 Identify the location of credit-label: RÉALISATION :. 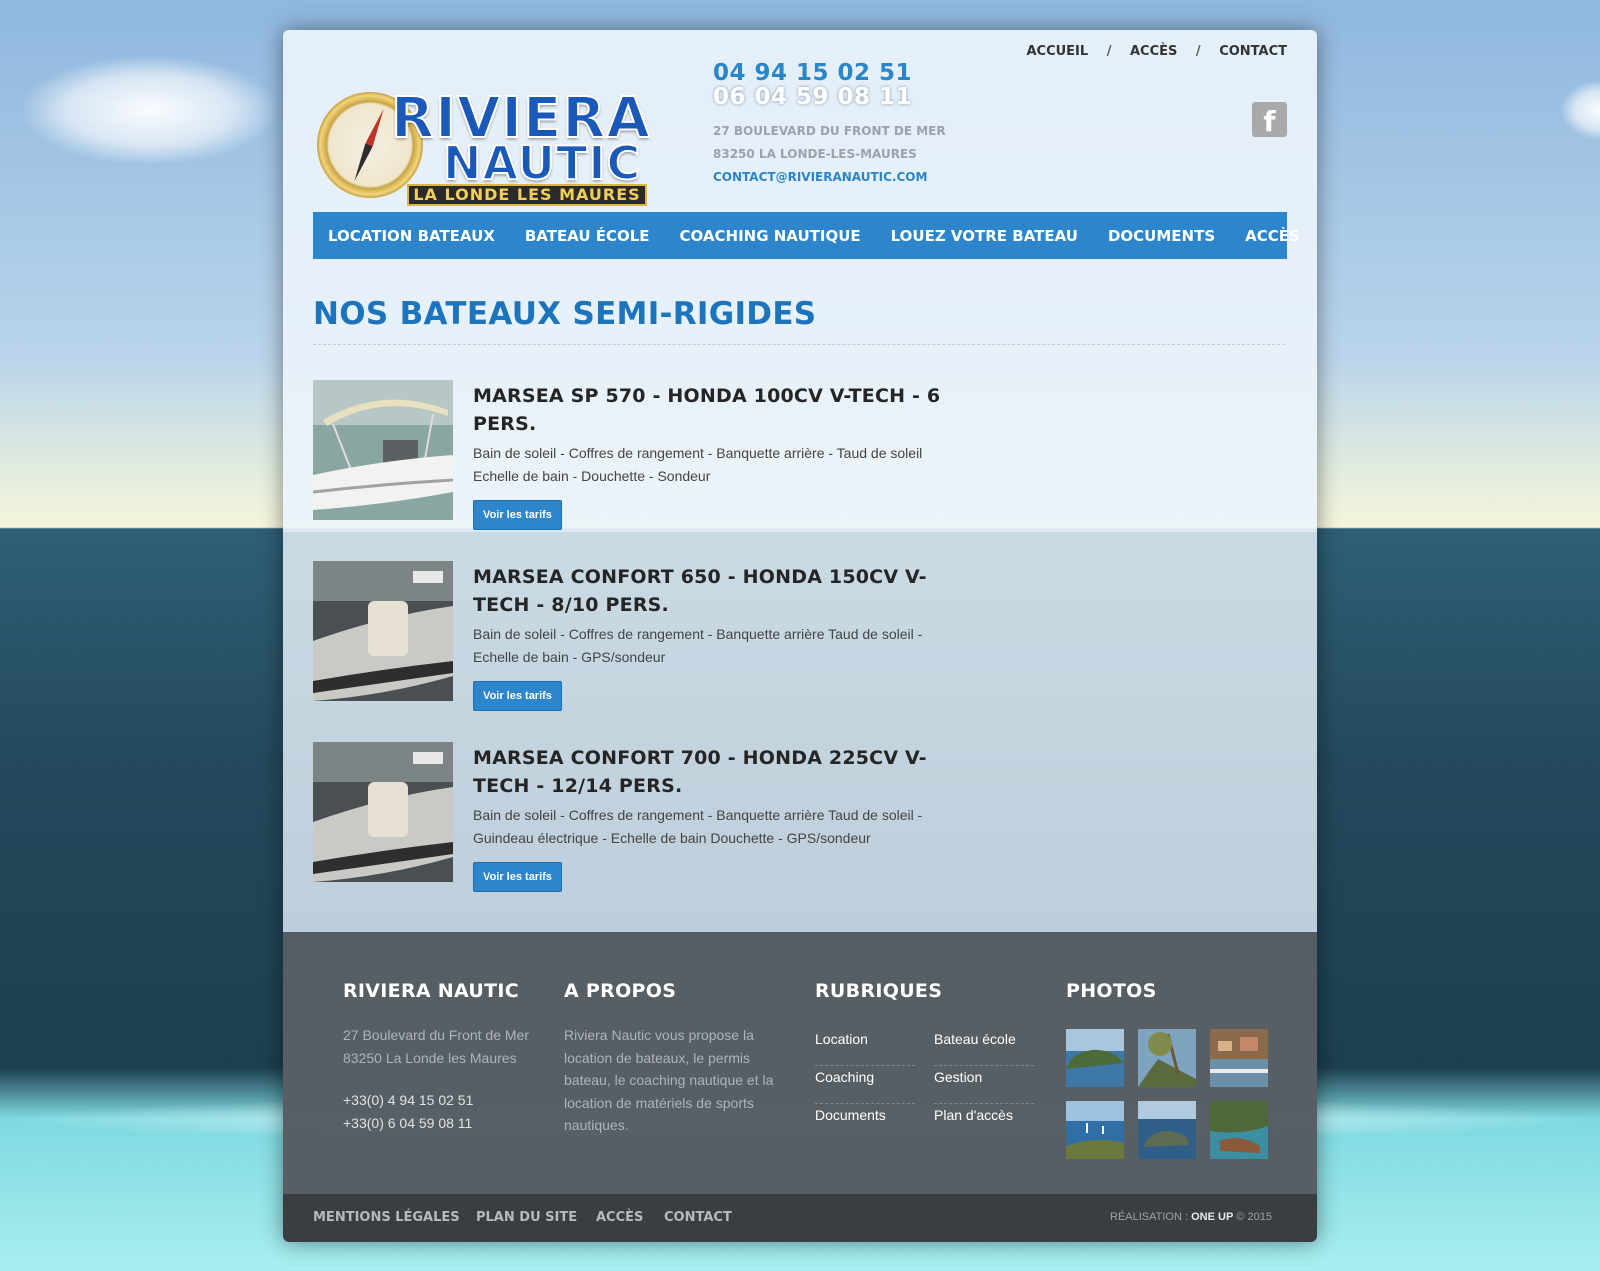
(1149, 1217).